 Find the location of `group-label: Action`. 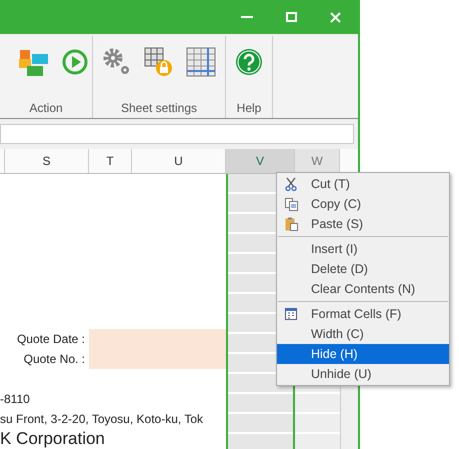

group-label: Action is located at coordinates (46, 108).